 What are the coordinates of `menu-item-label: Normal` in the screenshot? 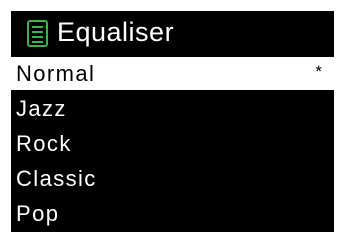 It's located at (56, 73).